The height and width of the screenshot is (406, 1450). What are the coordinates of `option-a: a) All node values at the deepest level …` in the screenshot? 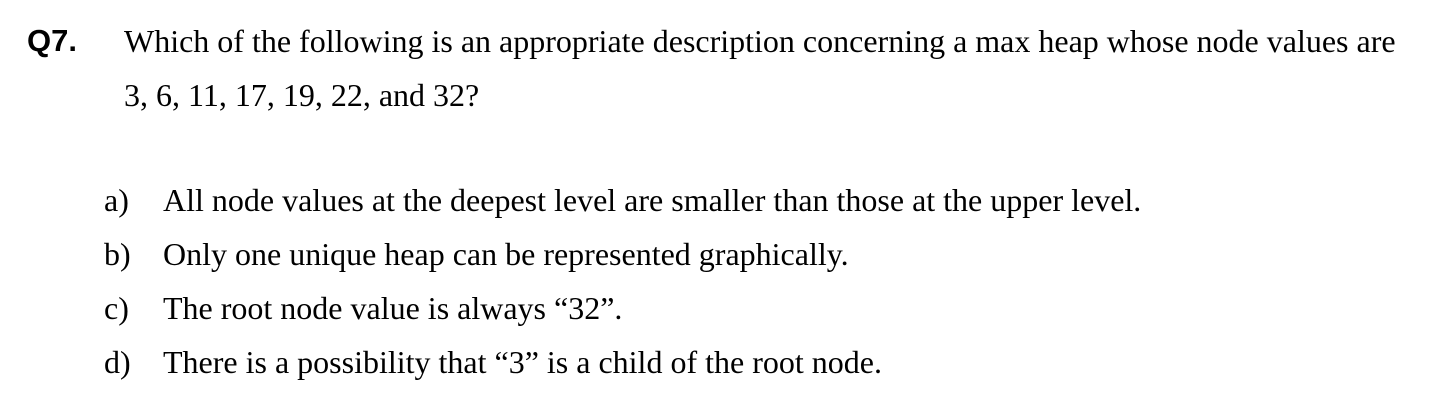 It's located at (754, 200).